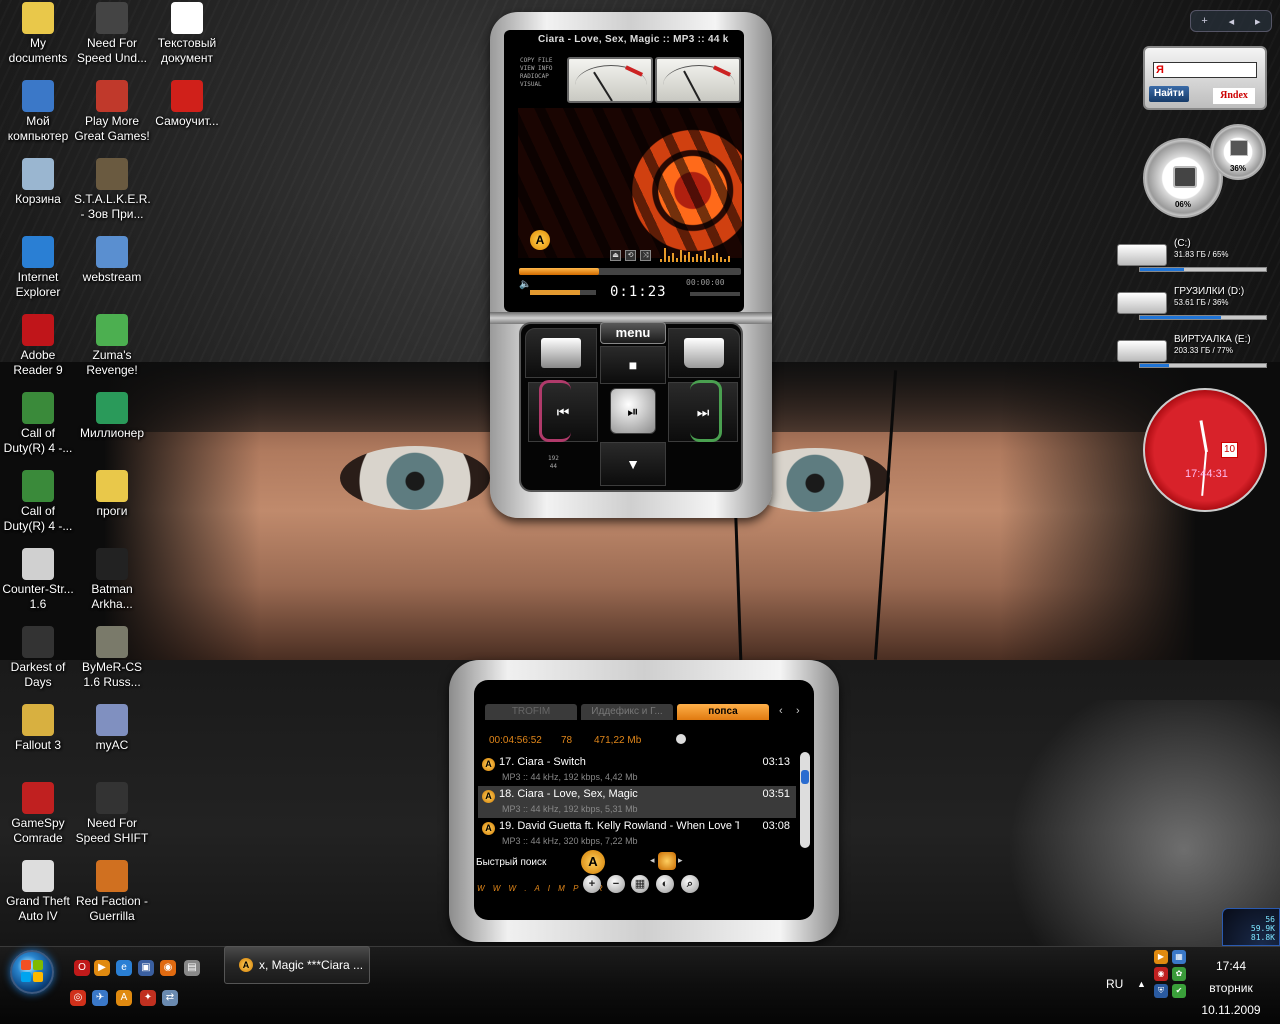  What do you see at coordinates (511, 862) in the screenshot?
I see `quick-search-label: Быстрый поиск` at bounding box center [511, 862].